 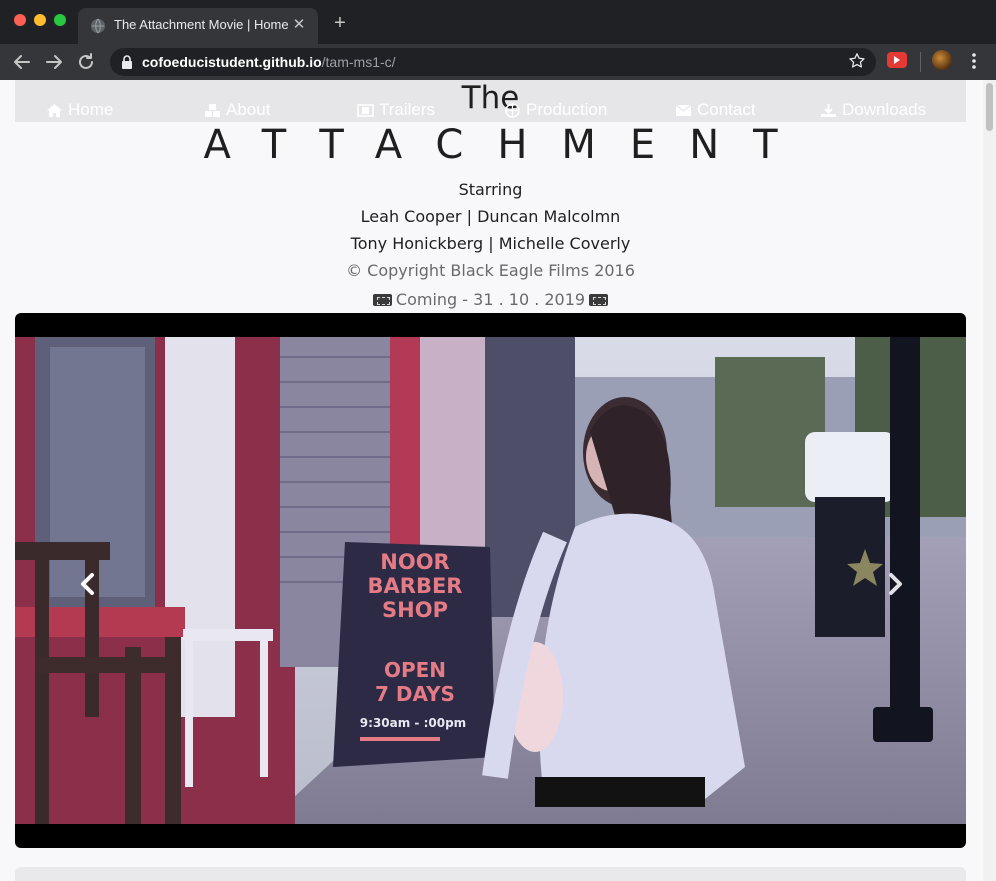 I want to click on film-icon, so click(x=365, y=110).